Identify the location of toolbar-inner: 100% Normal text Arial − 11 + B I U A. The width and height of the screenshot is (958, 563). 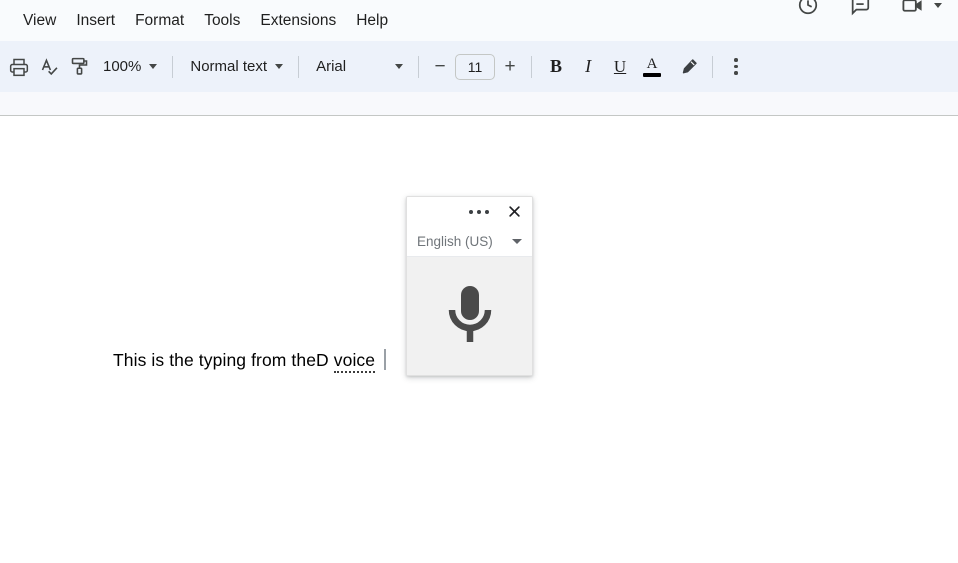
(375, 66).